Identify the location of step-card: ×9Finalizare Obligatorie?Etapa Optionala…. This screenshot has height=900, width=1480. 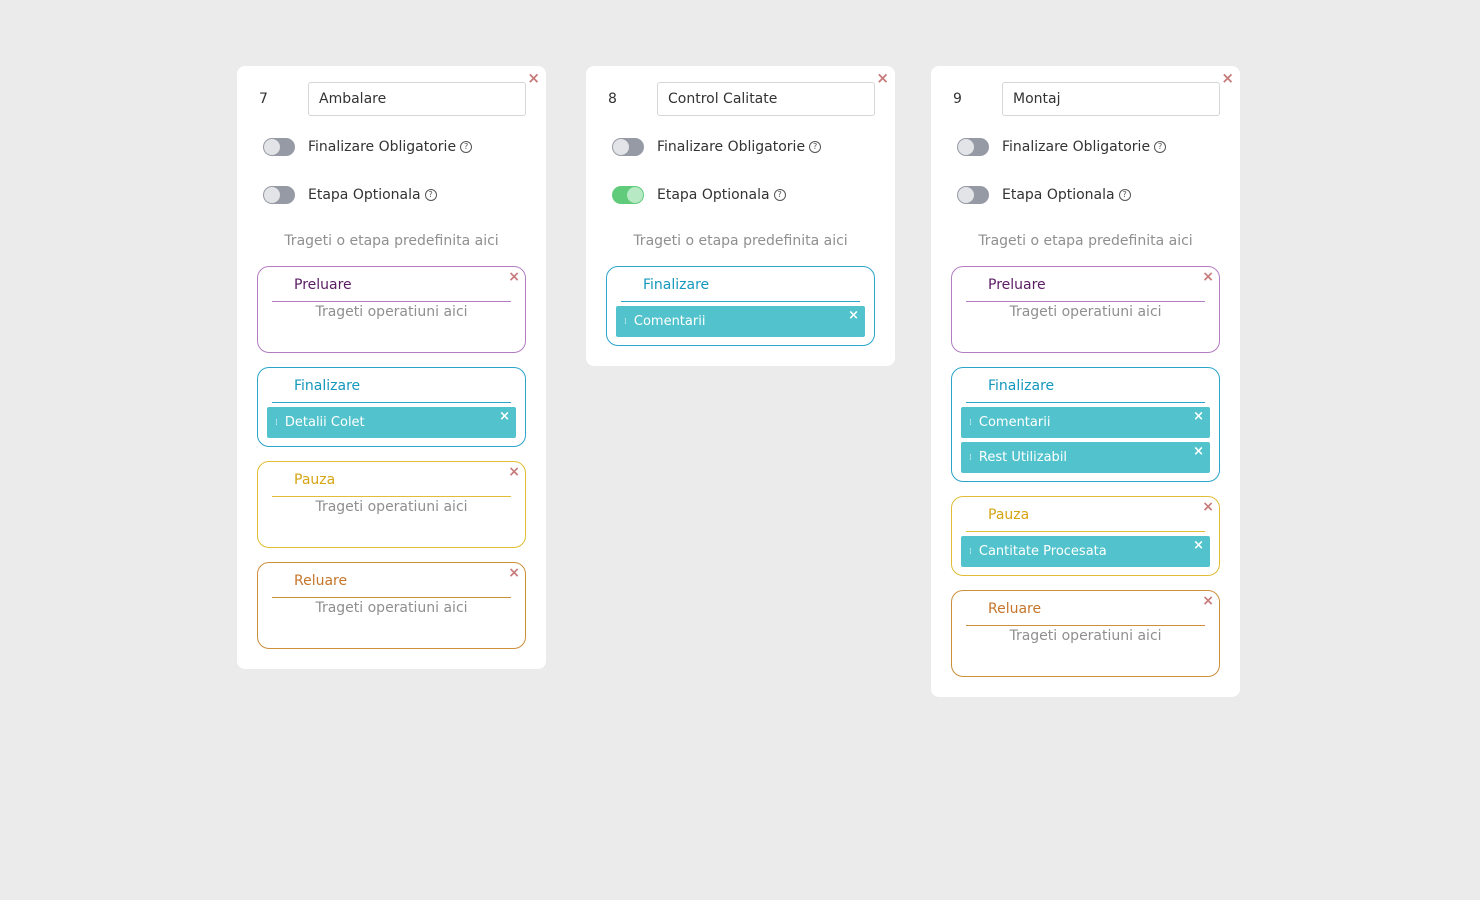
(1085, 381).